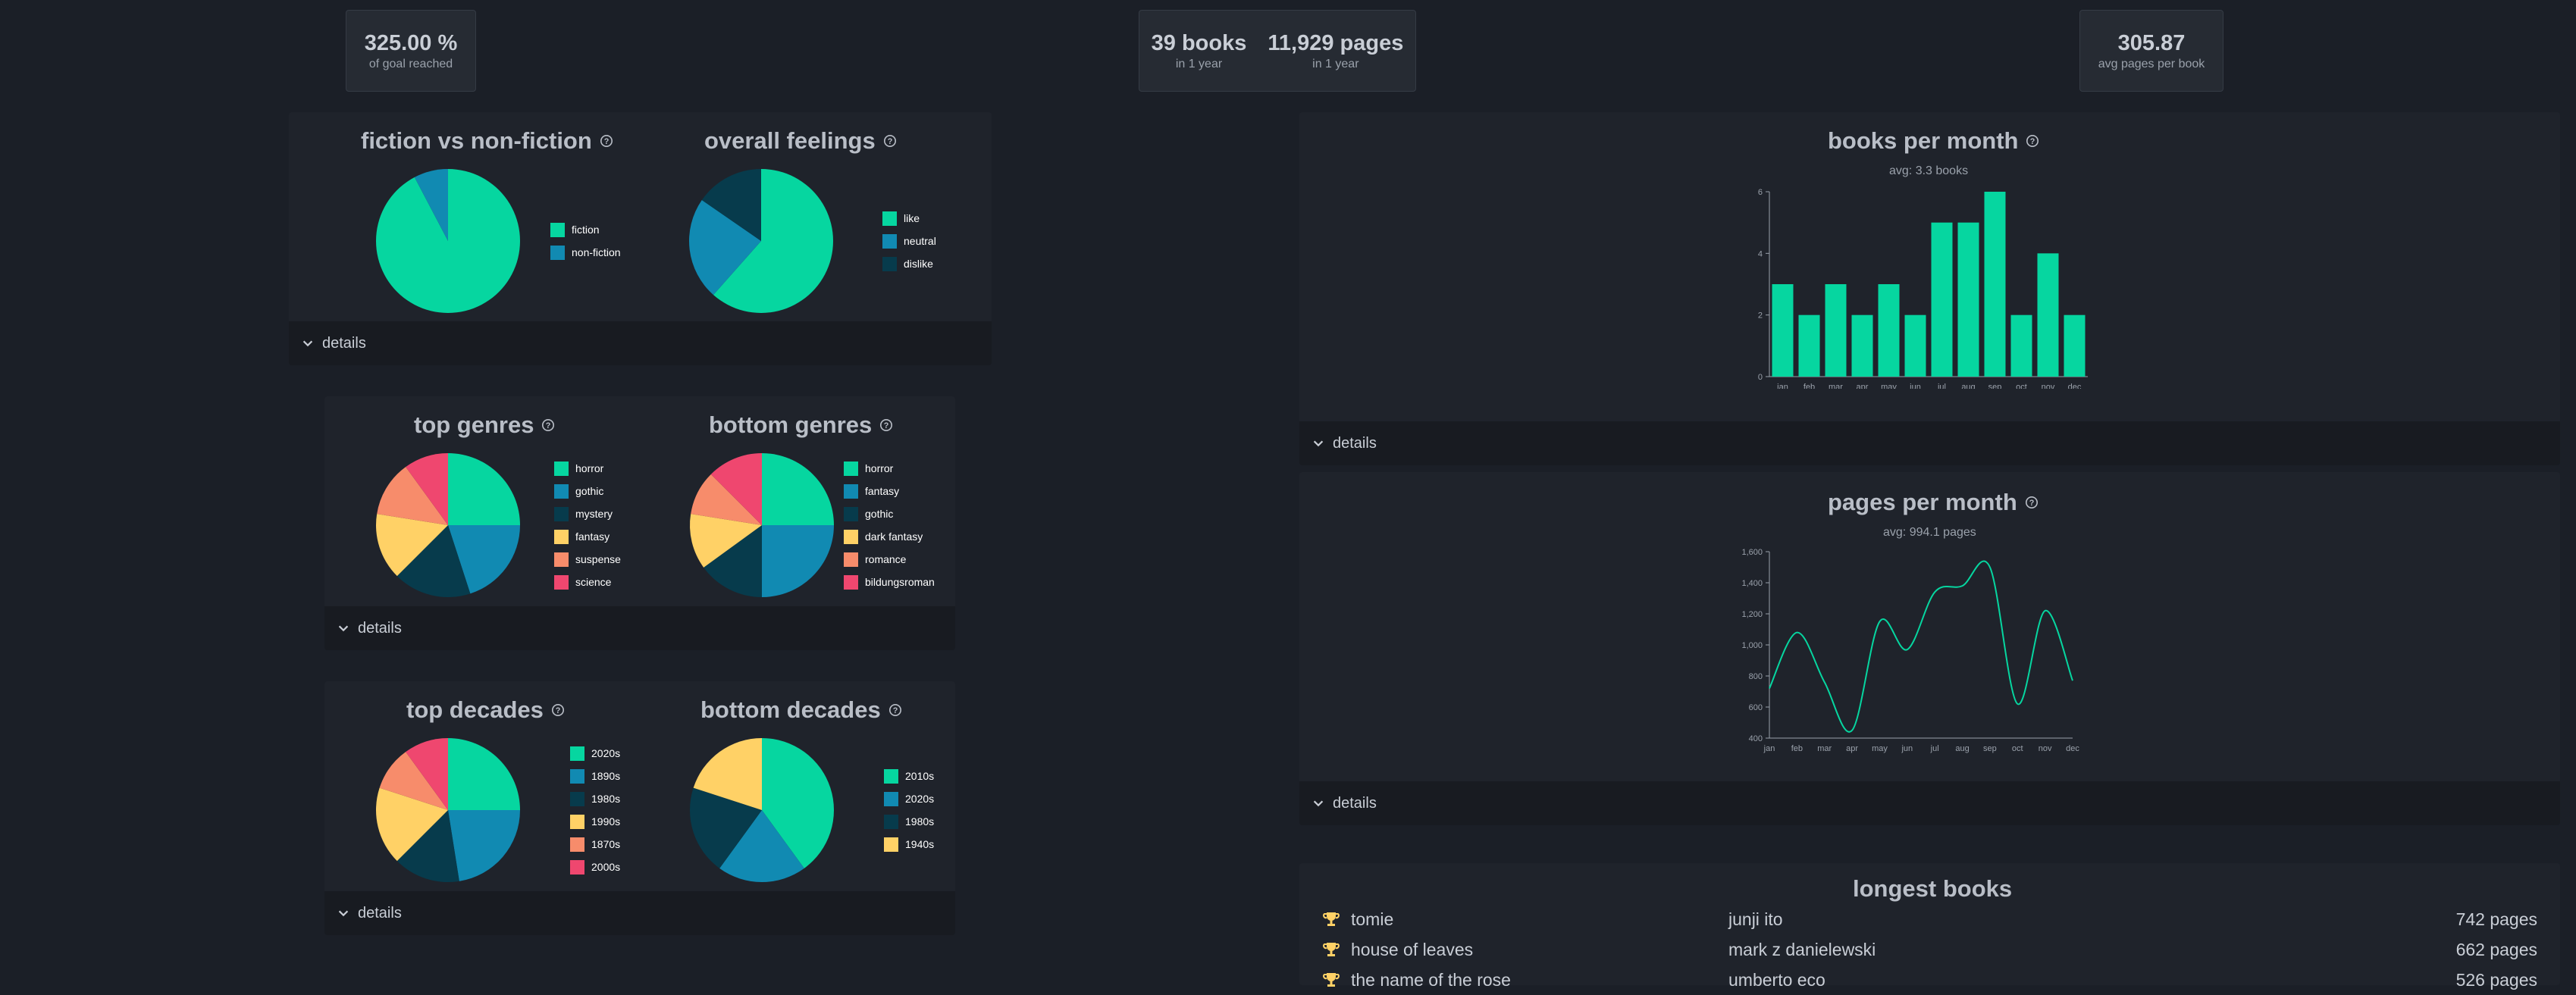 This screenshot has height=995, width=2576. Describe the element at coordinates (484, 845) in the screenshot. I see `pie-slice-1890s` at that location.